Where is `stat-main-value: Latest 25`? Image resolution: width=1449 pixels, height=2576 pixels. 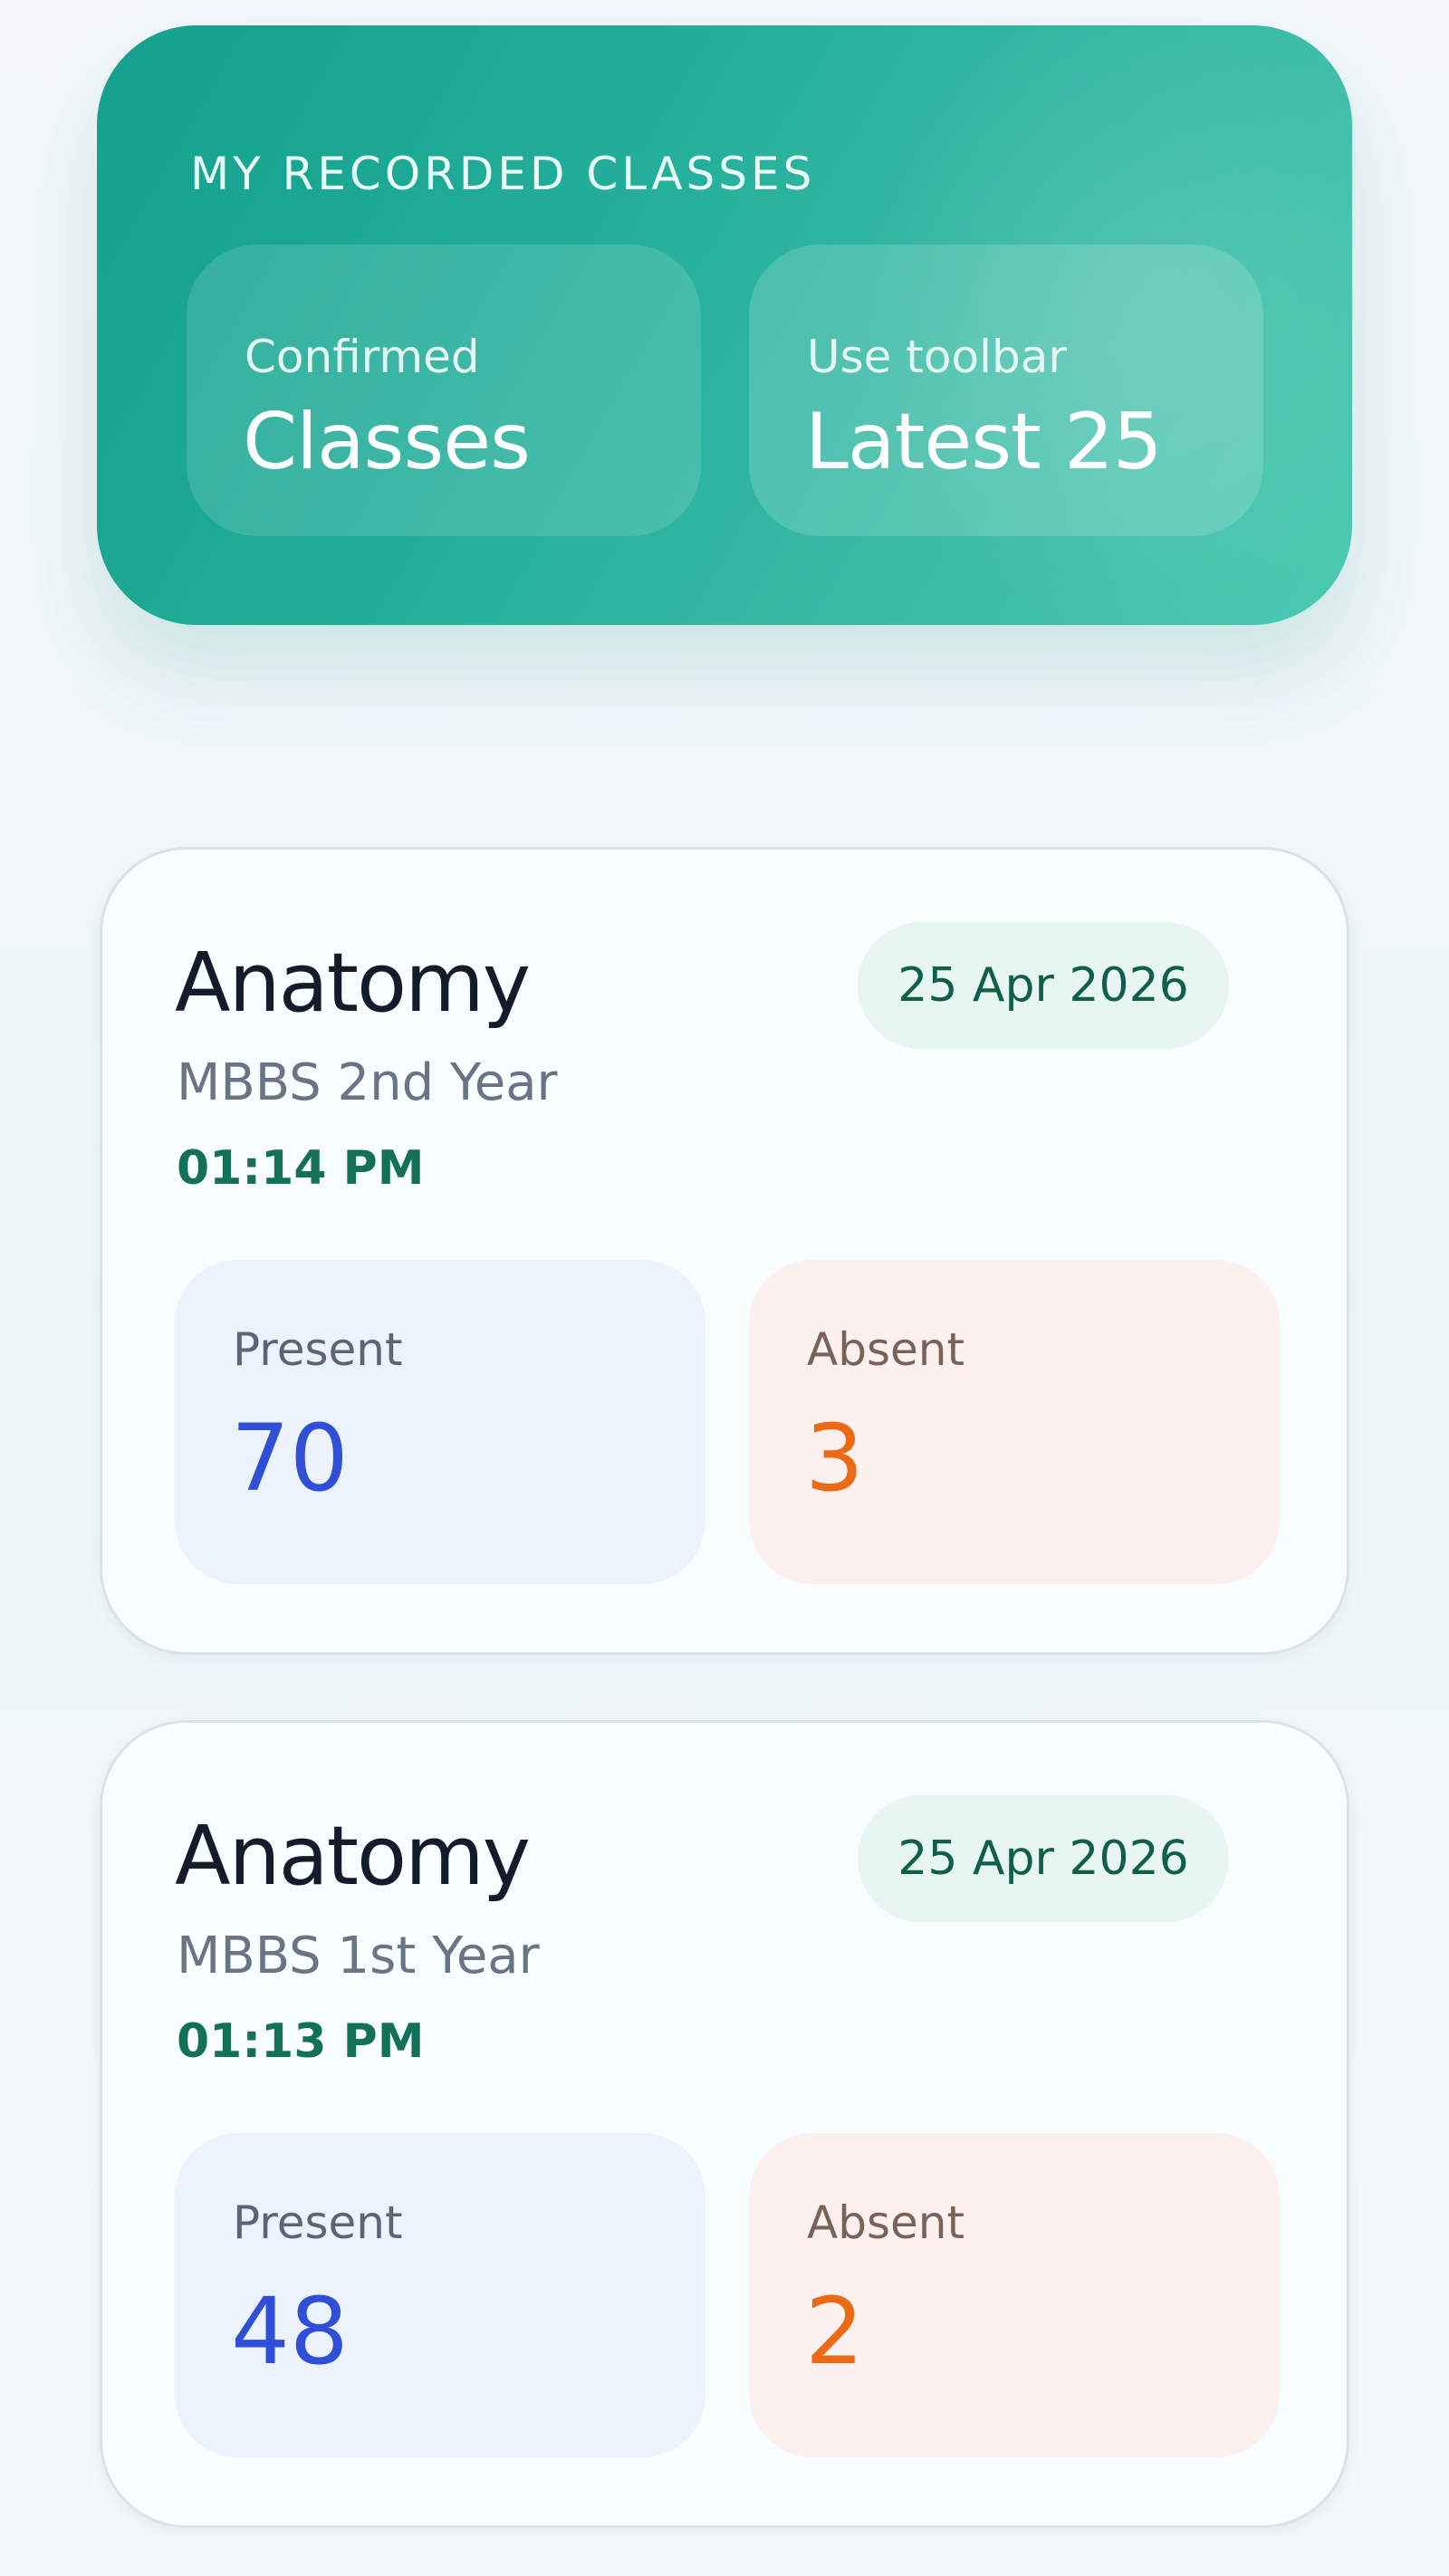 stat-main-value: Latest 25 is located at coordinates (984, 442).